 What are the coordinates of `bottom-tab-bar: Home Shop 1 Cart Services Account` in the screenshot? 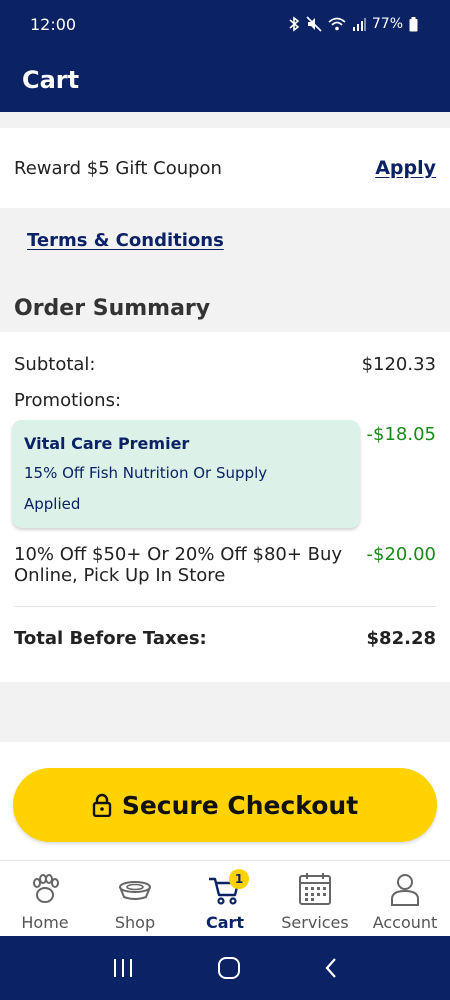 It's located at (225, 898).